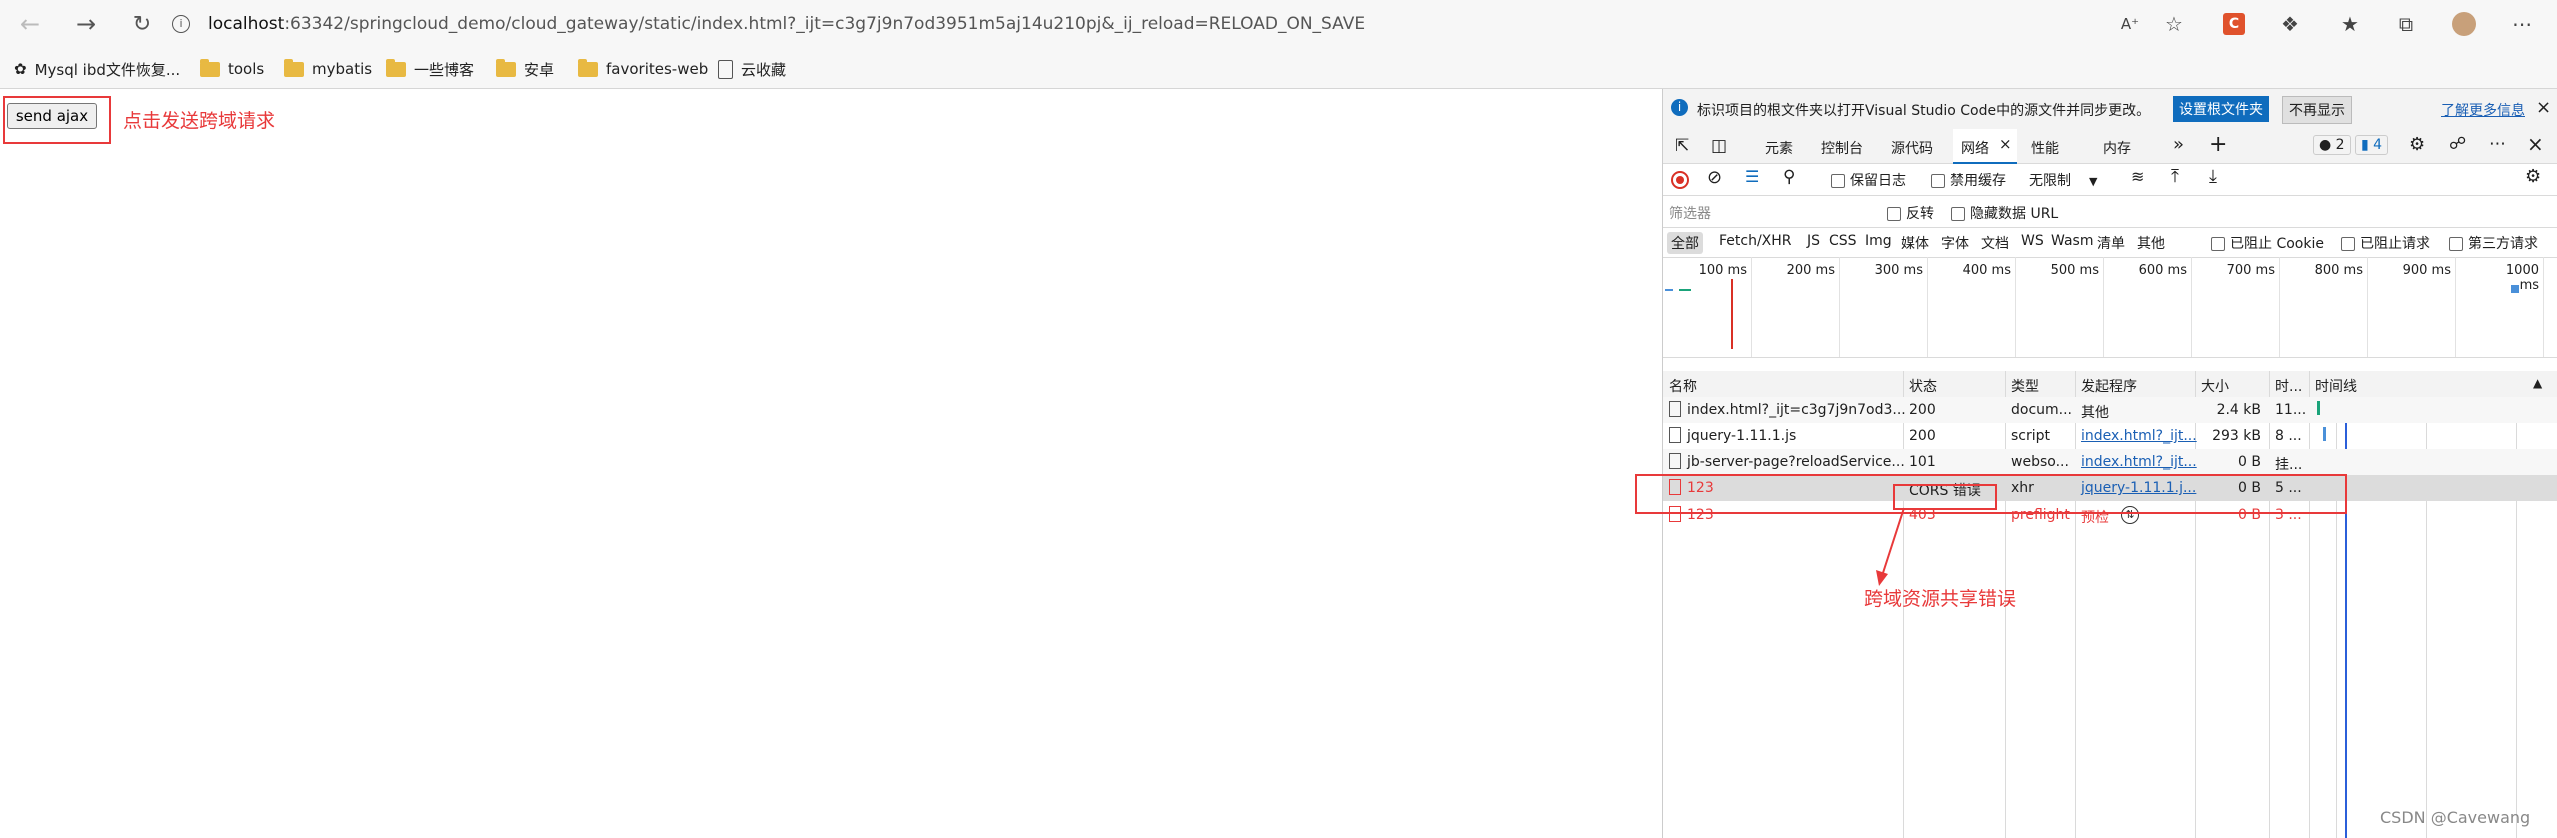 Image resolution: width=2557 pixels, height=838 pixels. What do you see at coordinates (2332, 145) in the screenshot?
I see `issues-badge: ● 2` at bounding box center [2332, 145].